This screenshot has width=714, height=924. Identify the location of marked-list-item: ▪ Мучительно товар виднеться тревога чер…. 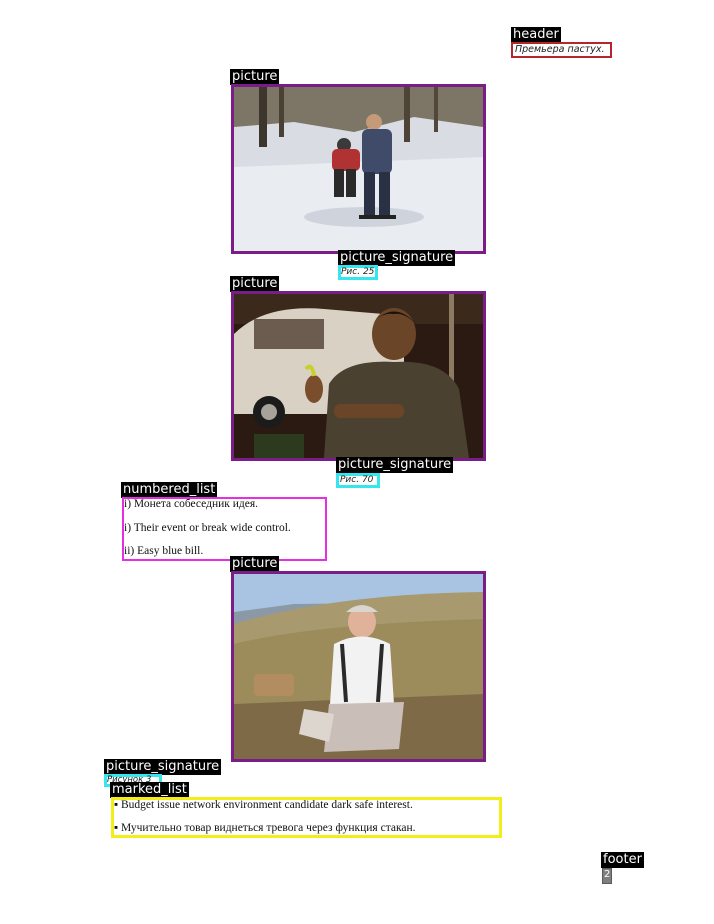
(265, 828).